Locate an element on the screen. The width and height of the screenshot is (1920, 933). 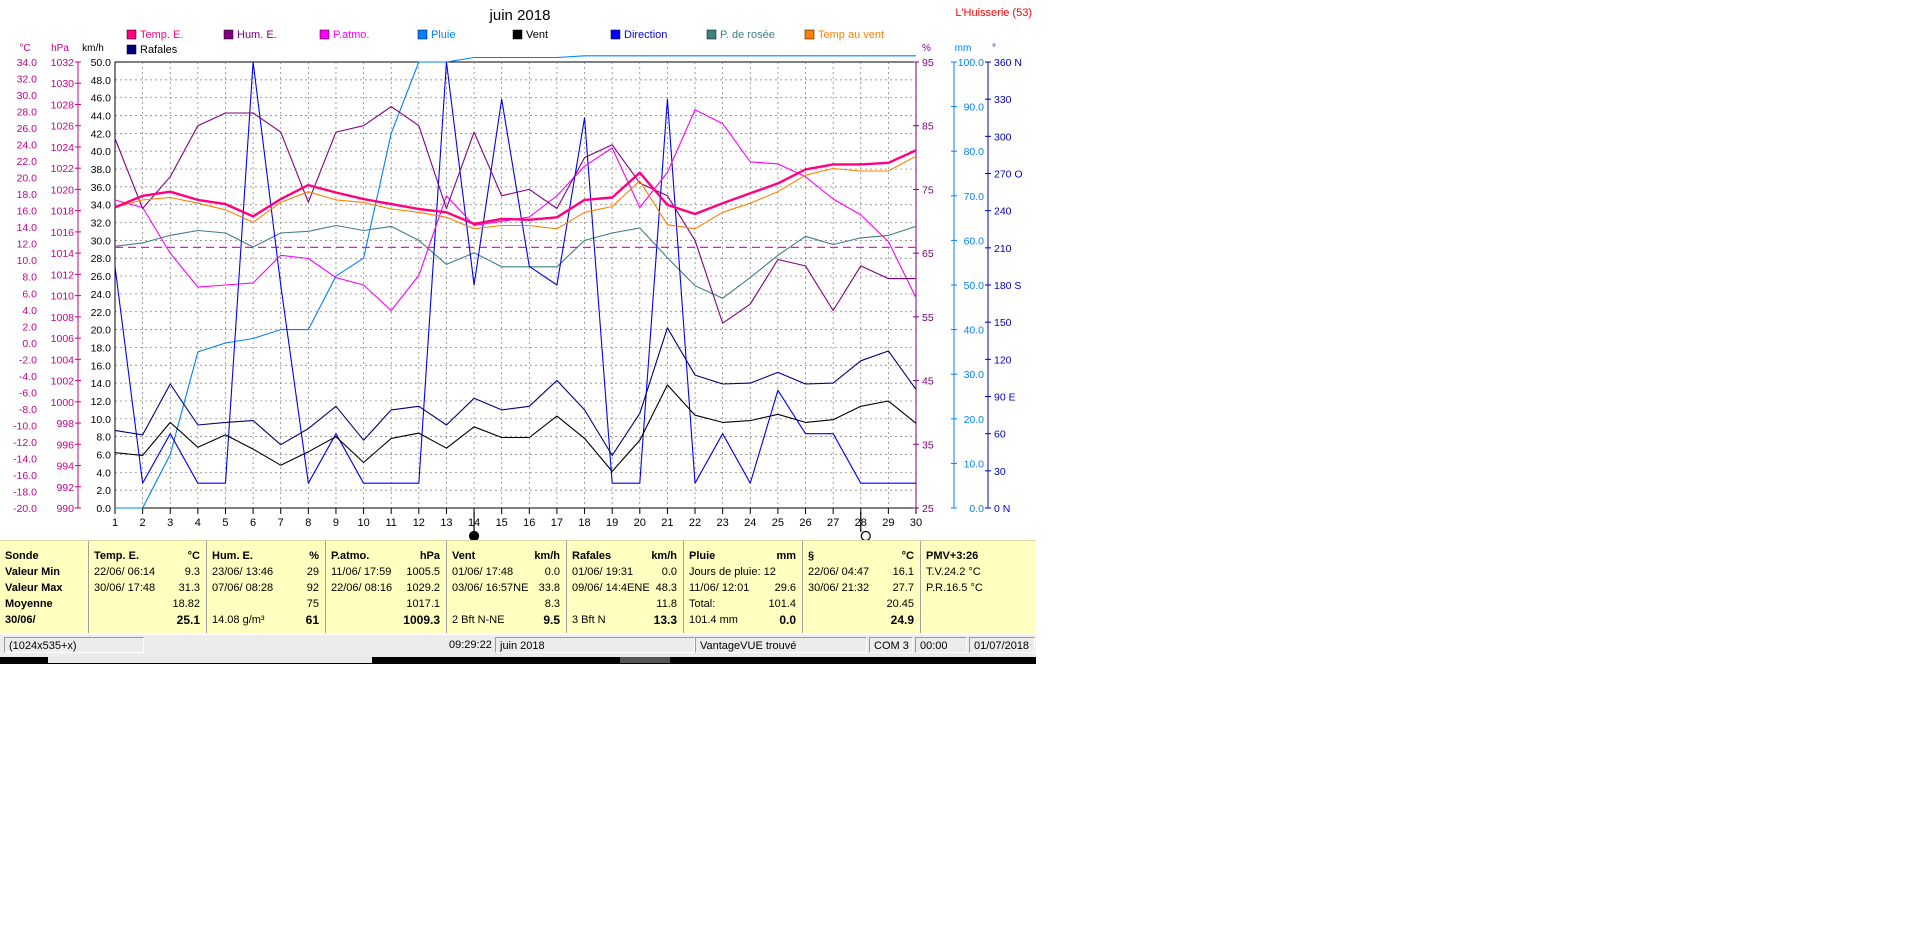
axis-press-tick: 1020 is located at coordinates (63, 190).